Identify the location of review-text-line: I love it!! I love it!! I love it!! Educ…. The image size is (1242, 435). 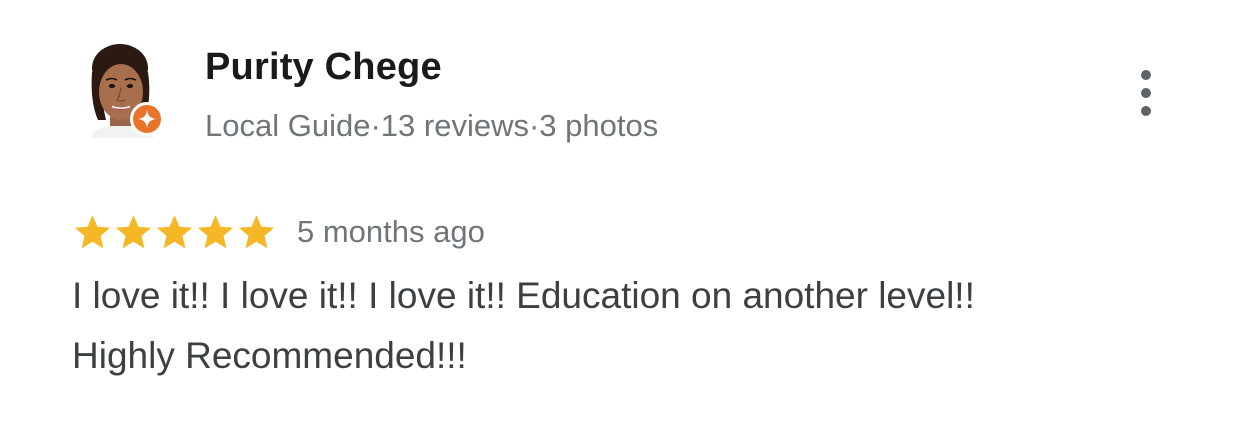
(523, 295).